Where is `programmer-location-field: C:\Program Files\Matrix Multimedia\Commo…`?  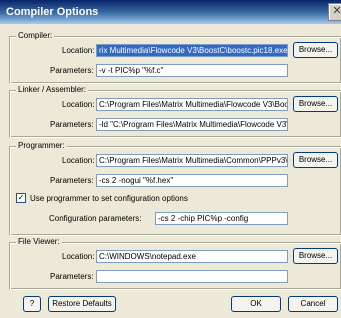 programmer-location-field: C:\Program Files\Matrix Multimedia\Commo… is located at coordinates (192, 160).